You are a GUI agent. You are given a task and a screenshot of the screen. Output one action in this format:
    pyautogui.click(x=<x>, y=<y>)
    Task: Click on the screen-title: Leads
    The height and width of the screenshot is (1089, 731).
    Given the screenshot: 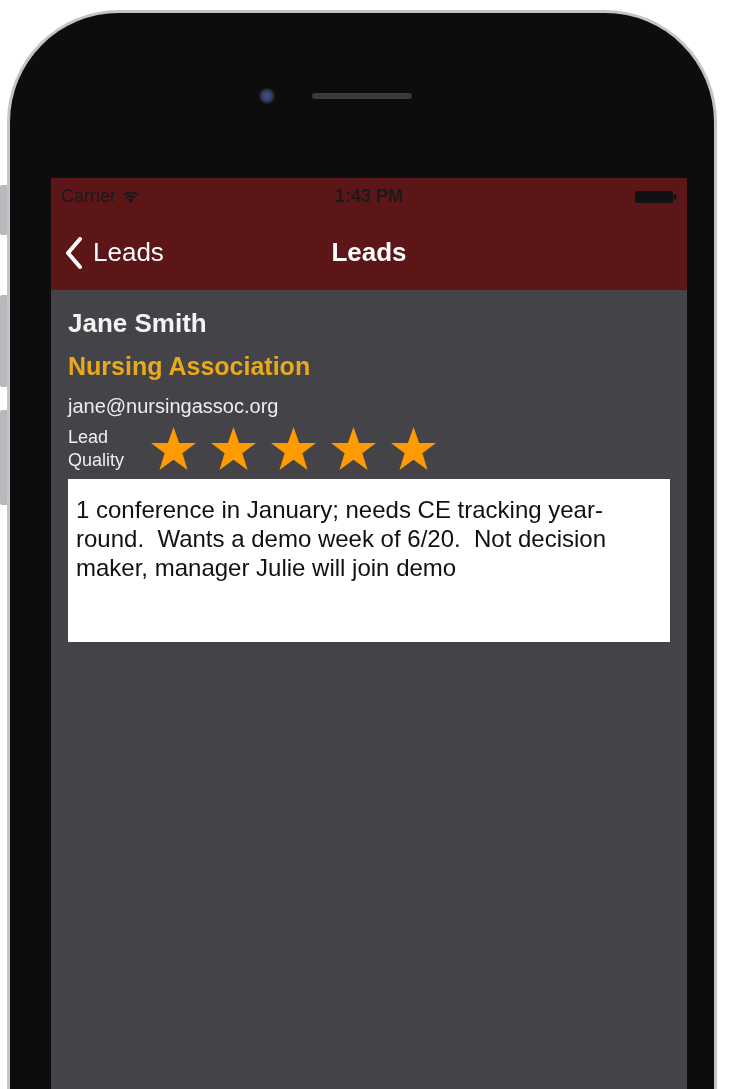 What is the action you would take?
    pyautogui.click(x=369, y=252)
    